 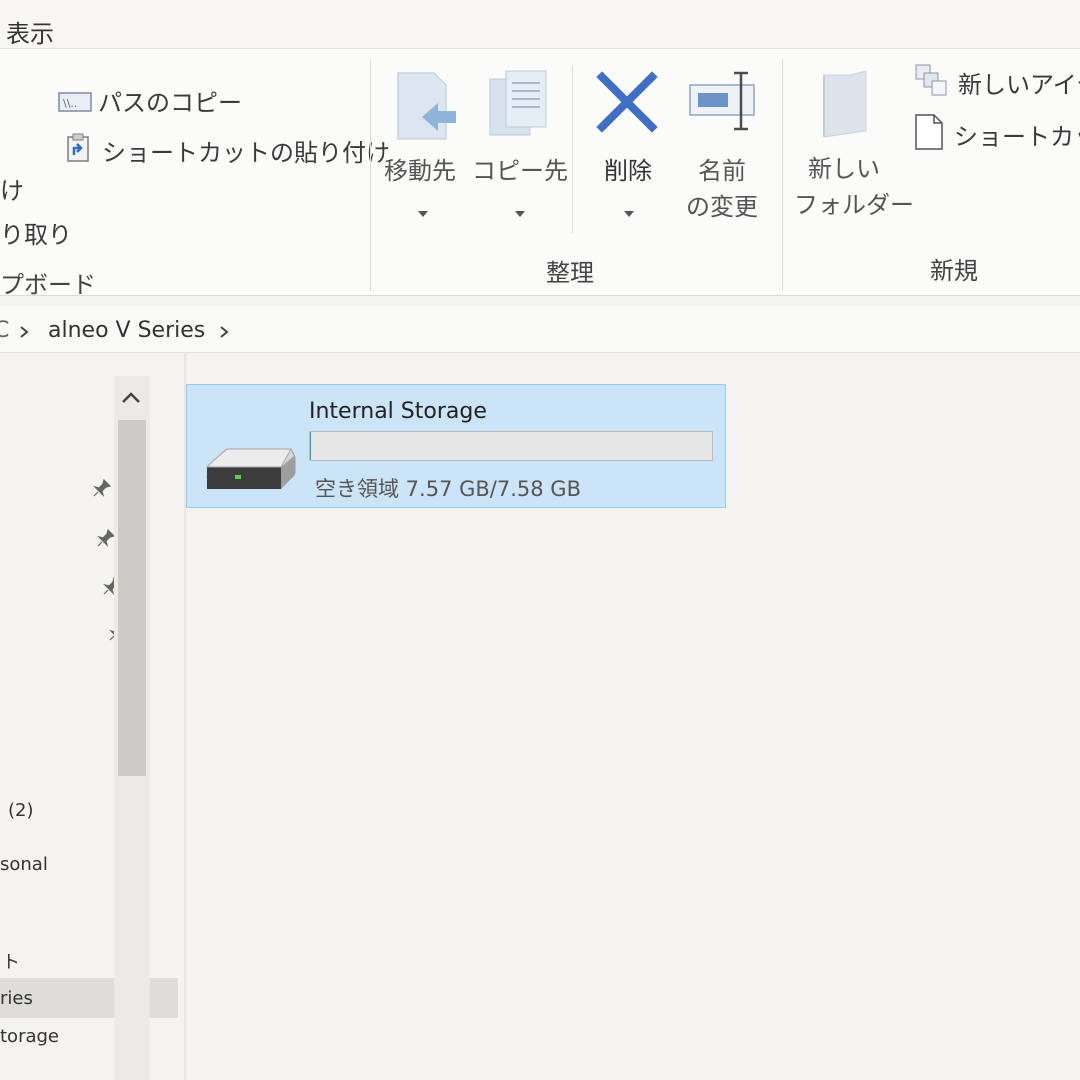 I want to click on delete-icon, so click(x=627, y=104).